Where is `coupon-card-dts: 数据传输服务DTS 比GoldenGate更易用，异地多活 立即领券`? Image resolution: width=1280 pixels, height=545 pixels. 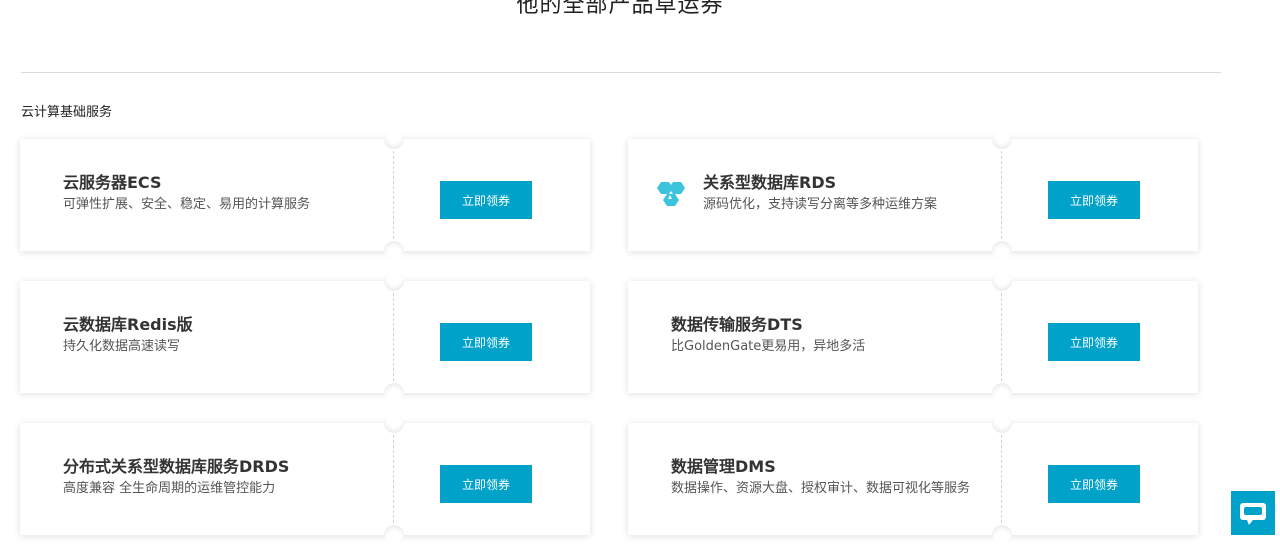 coupon-card-dts: 数据传输服务DTS 比GoldenGate更易用，异地多活 立即领券 is located at coordinates (913, 337).